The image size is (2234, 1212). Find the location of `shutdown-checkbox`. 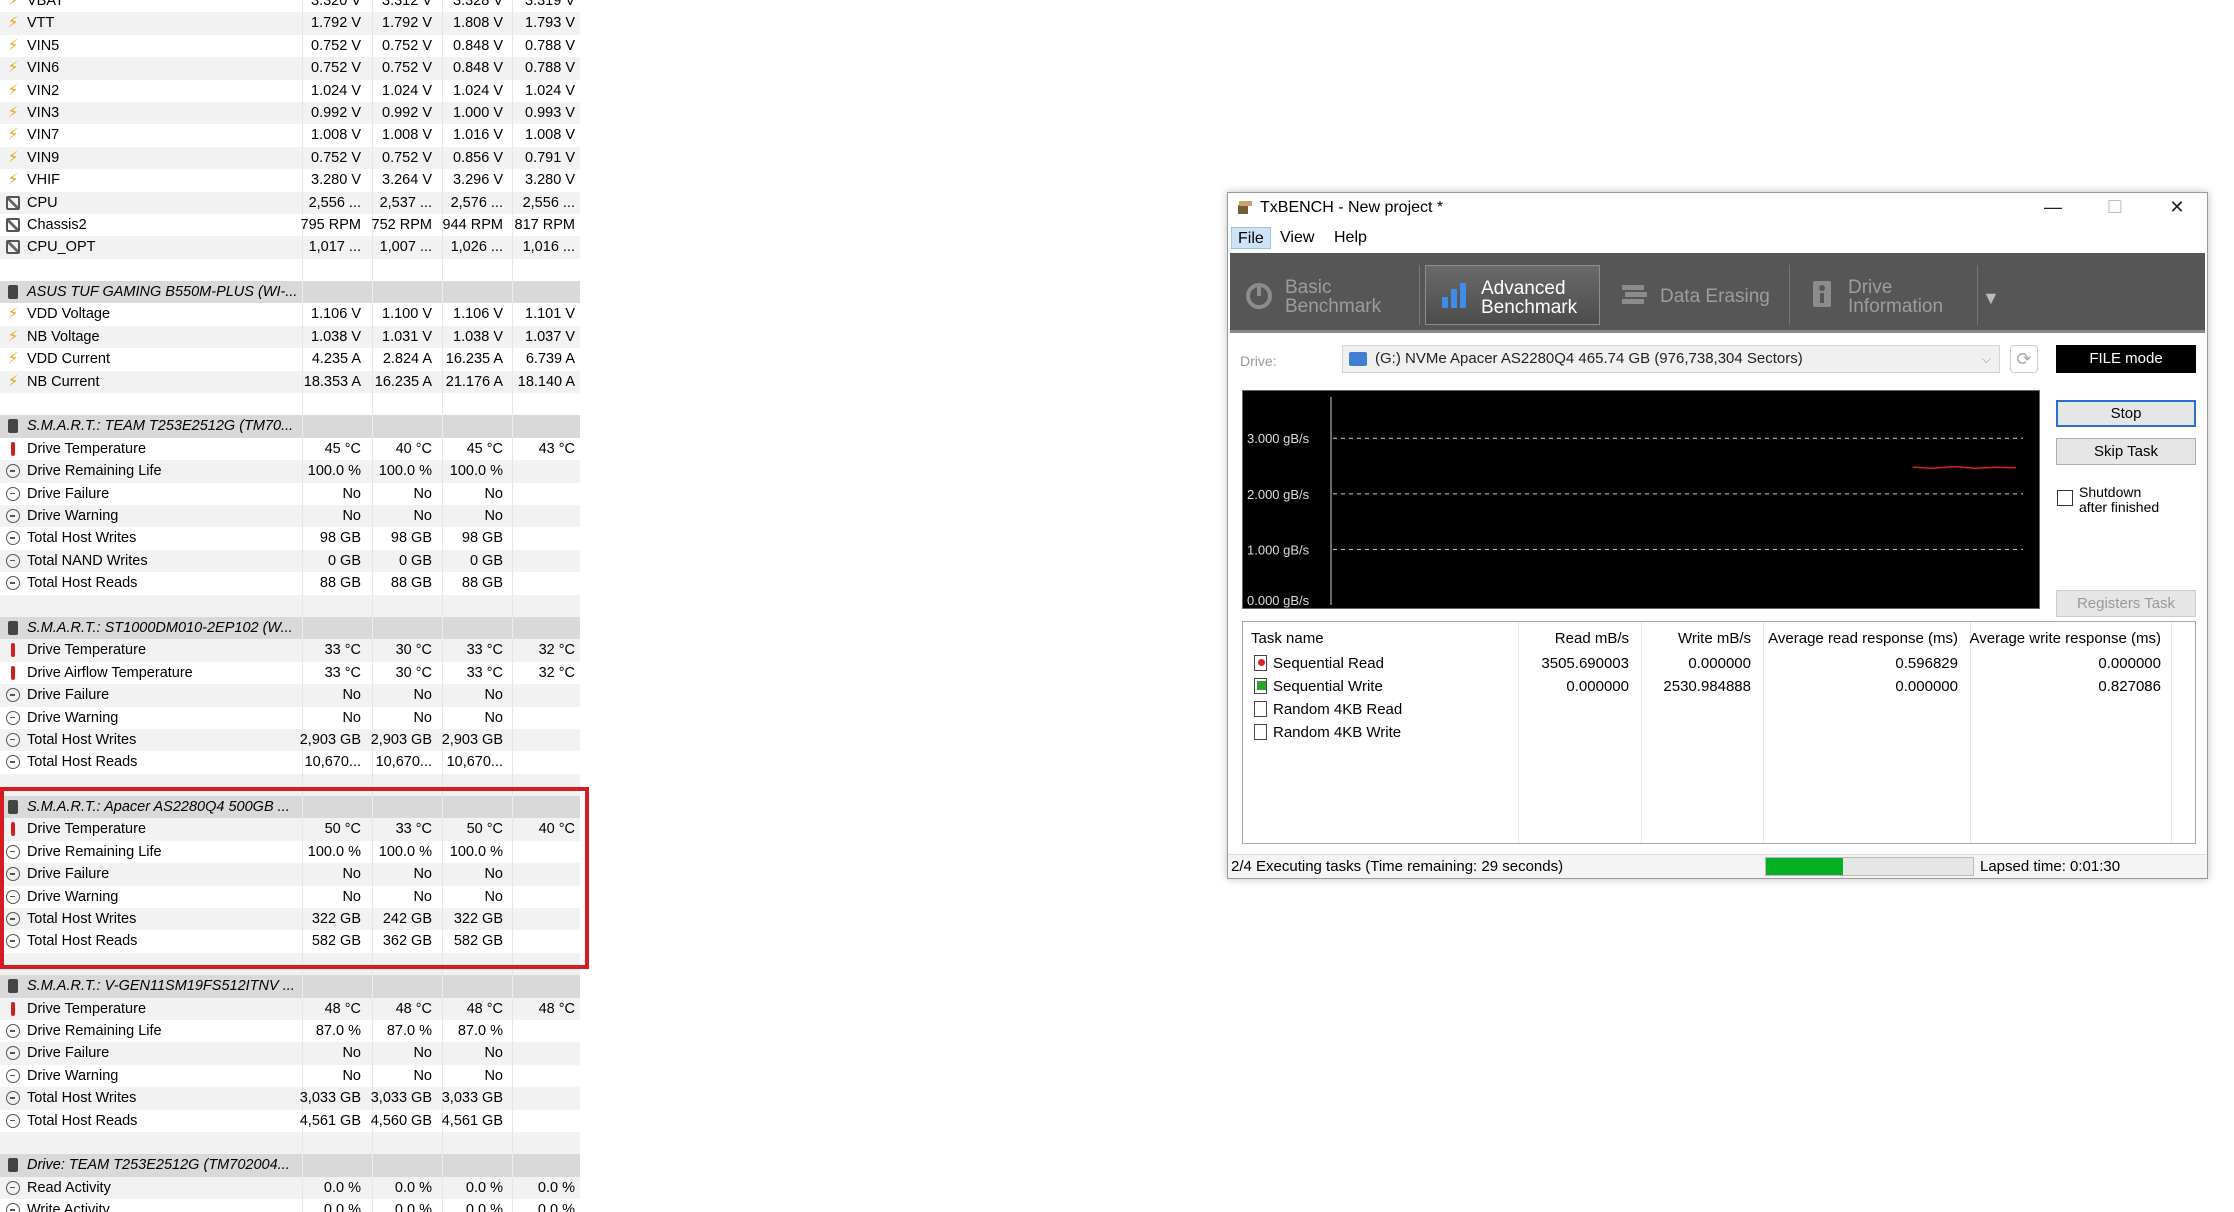

shutdown-checkbox is located at coordinates (2065, 498).